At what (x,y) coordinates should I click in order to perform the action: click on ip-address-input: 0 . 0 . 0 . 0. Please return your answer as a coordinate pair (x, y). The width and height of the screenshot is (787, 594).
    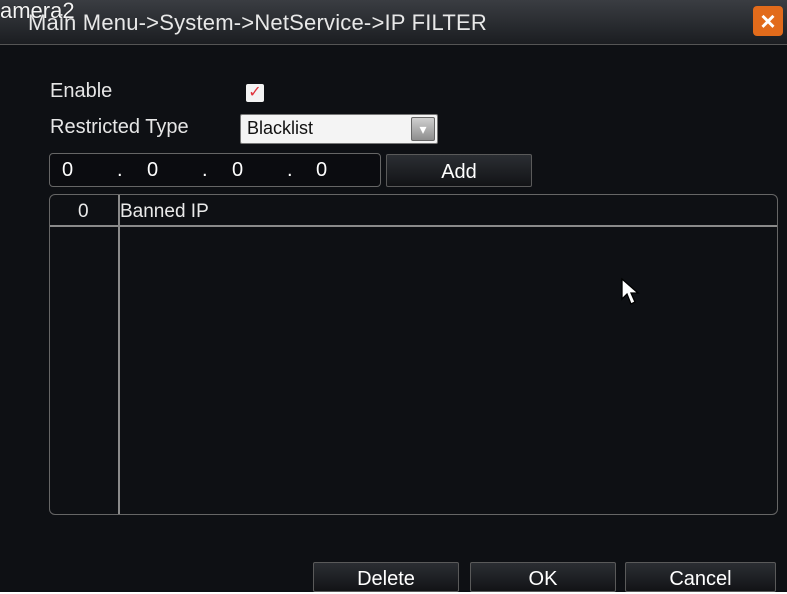
    Looking at the image, I should click on (215, 170).